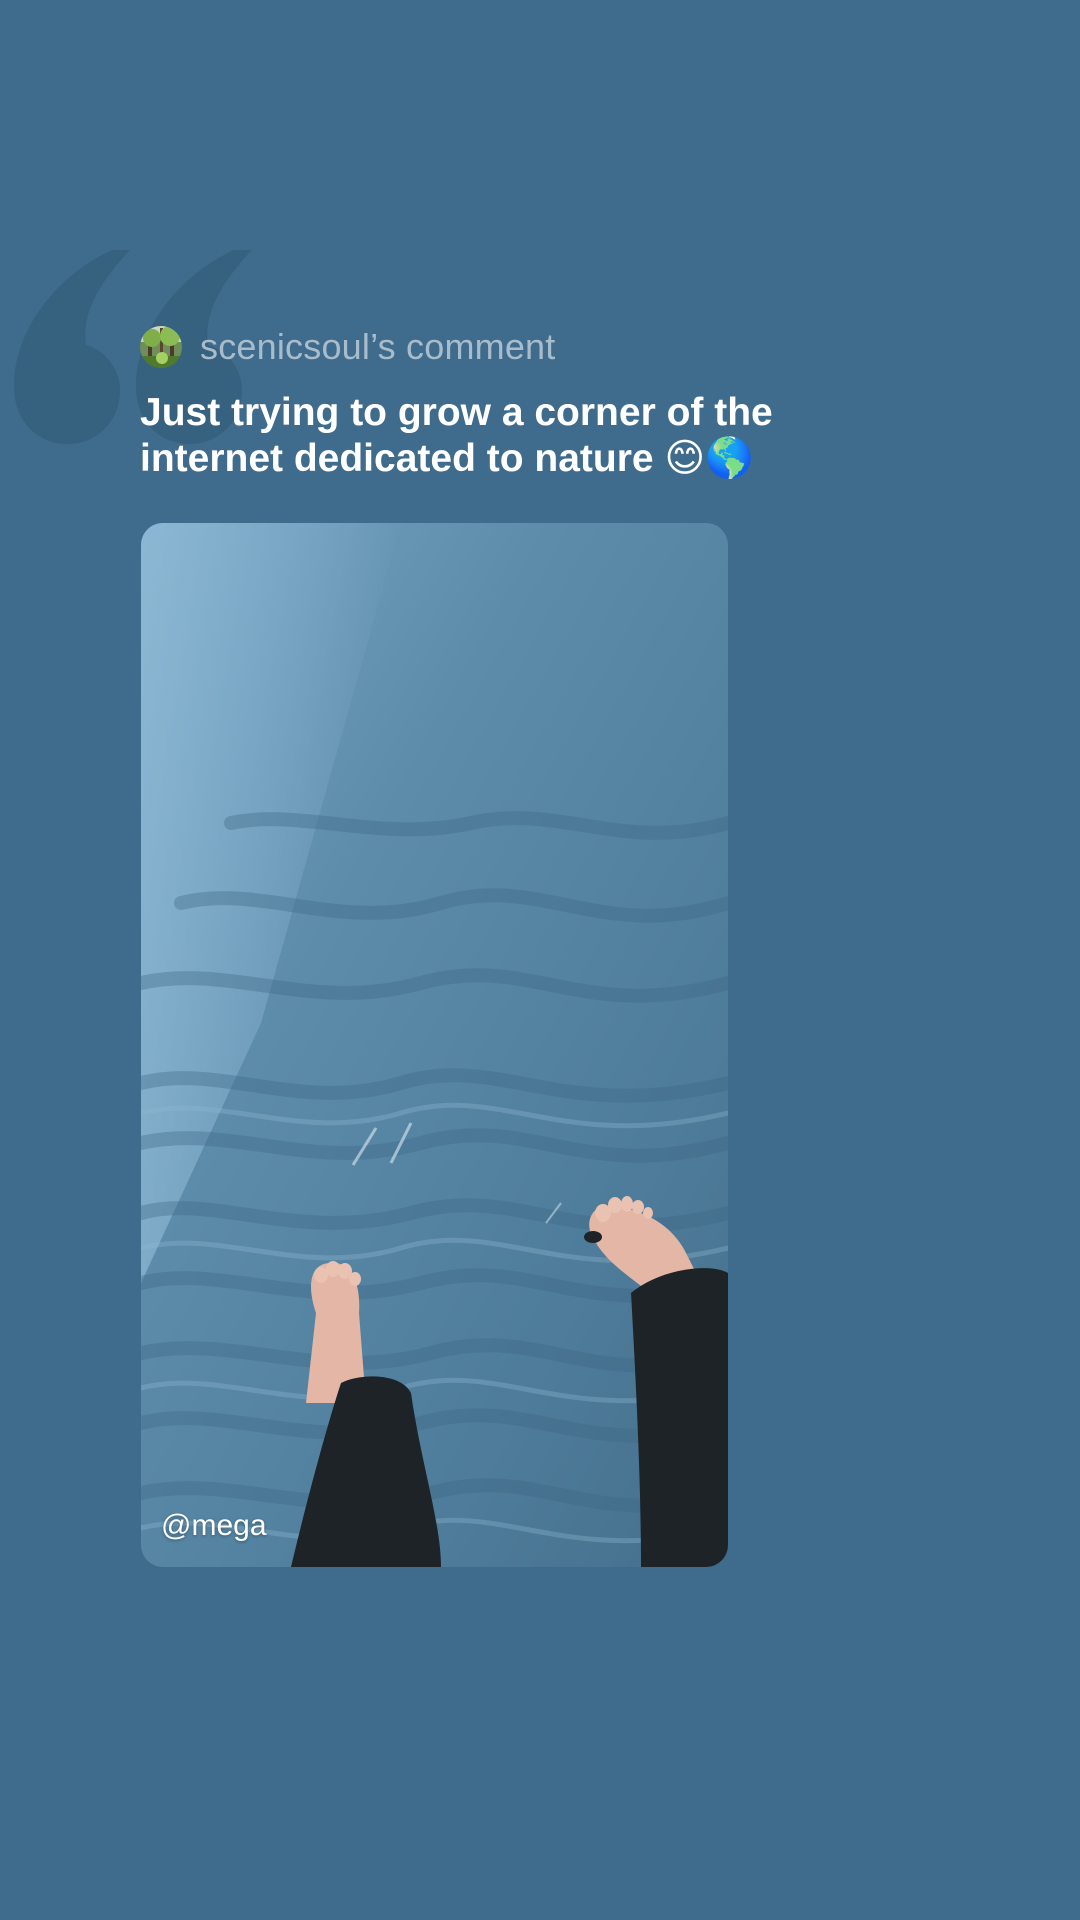  I want to click on avatar, so click(161, 347).